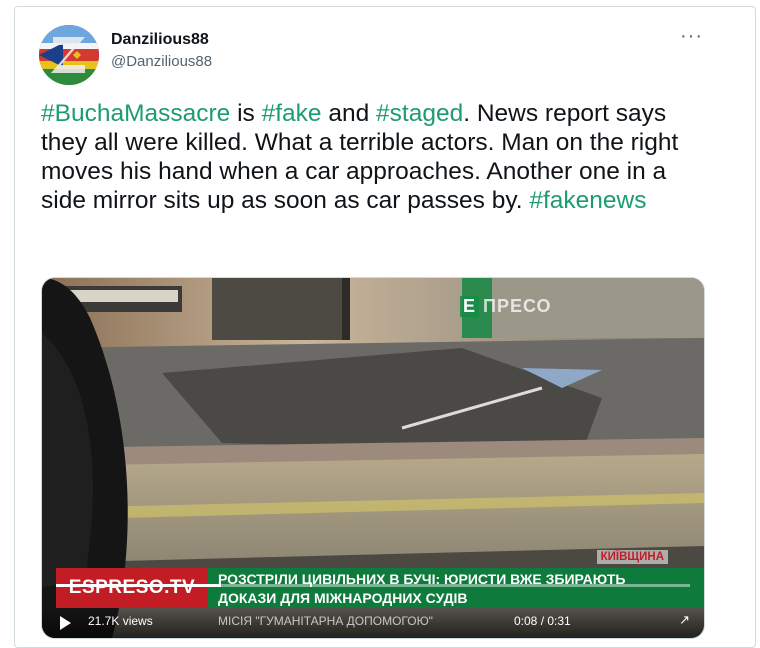 The image size is (760, 648). I want to click on watermark-text: ПРЕСО, so click(517, 306).